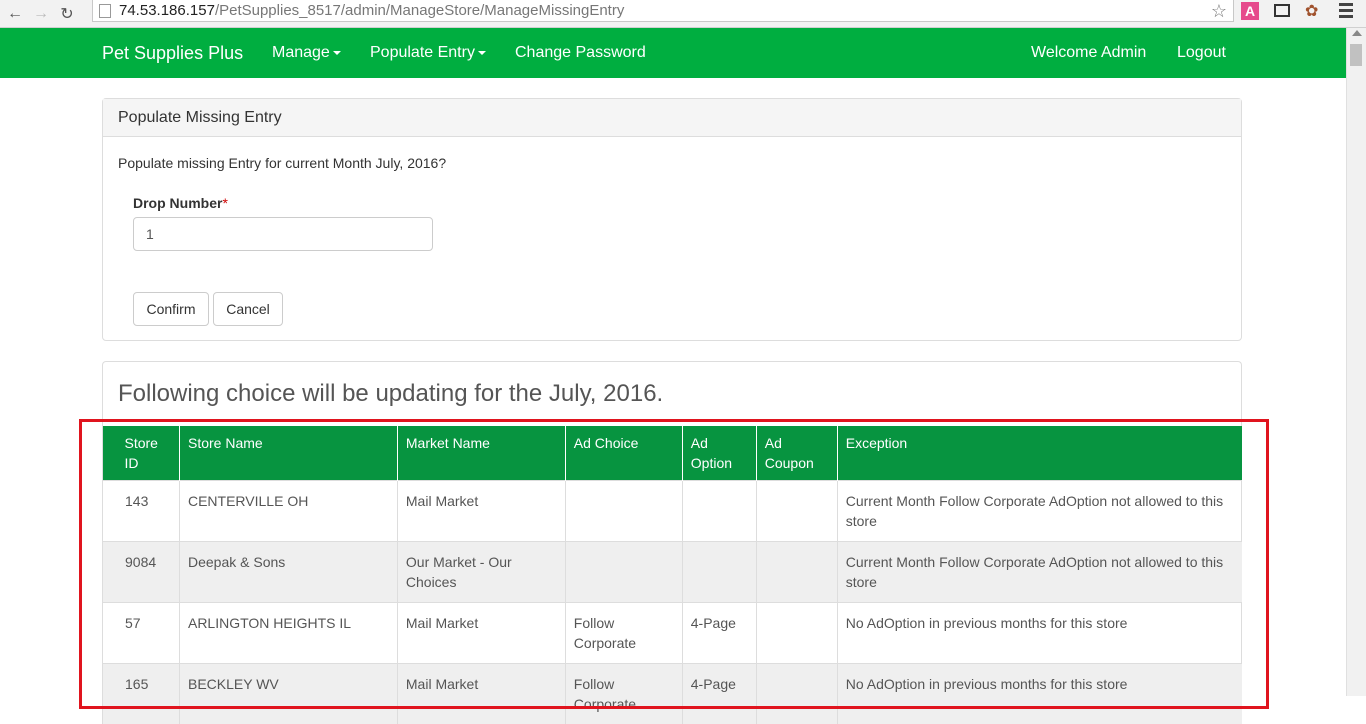  What do you see at coordinates (1201, 53) in the screenshot?
I see `nav-logout: Logout` at bounding box center [1201, 53].